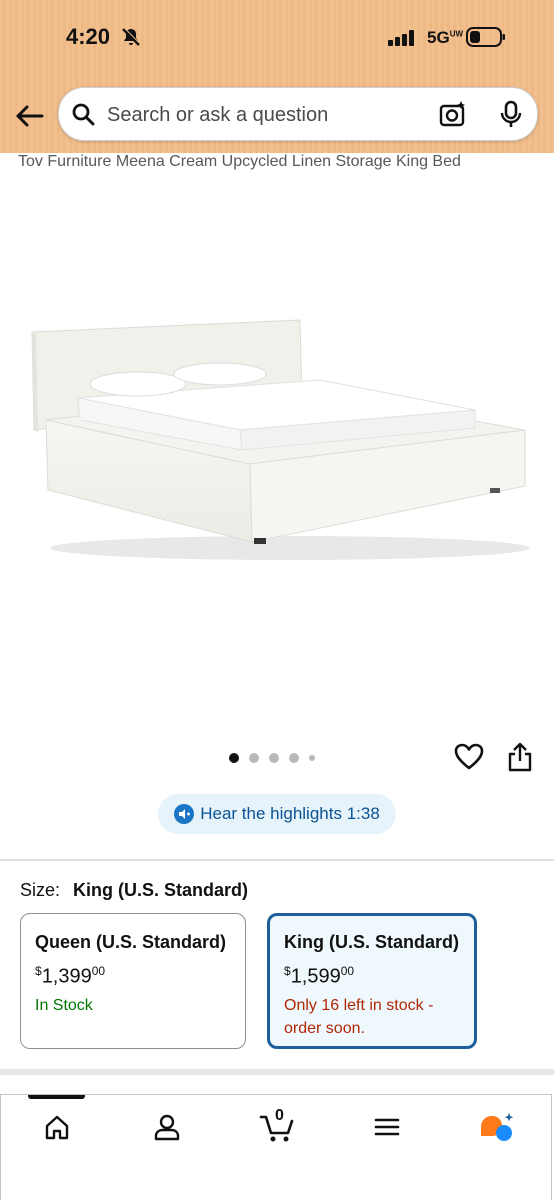 The height and width of the screenshot is (1200, 554). Describe the element at coordinates (131, 36) in the screenshot. I see `silent-bell-icon` at that location.